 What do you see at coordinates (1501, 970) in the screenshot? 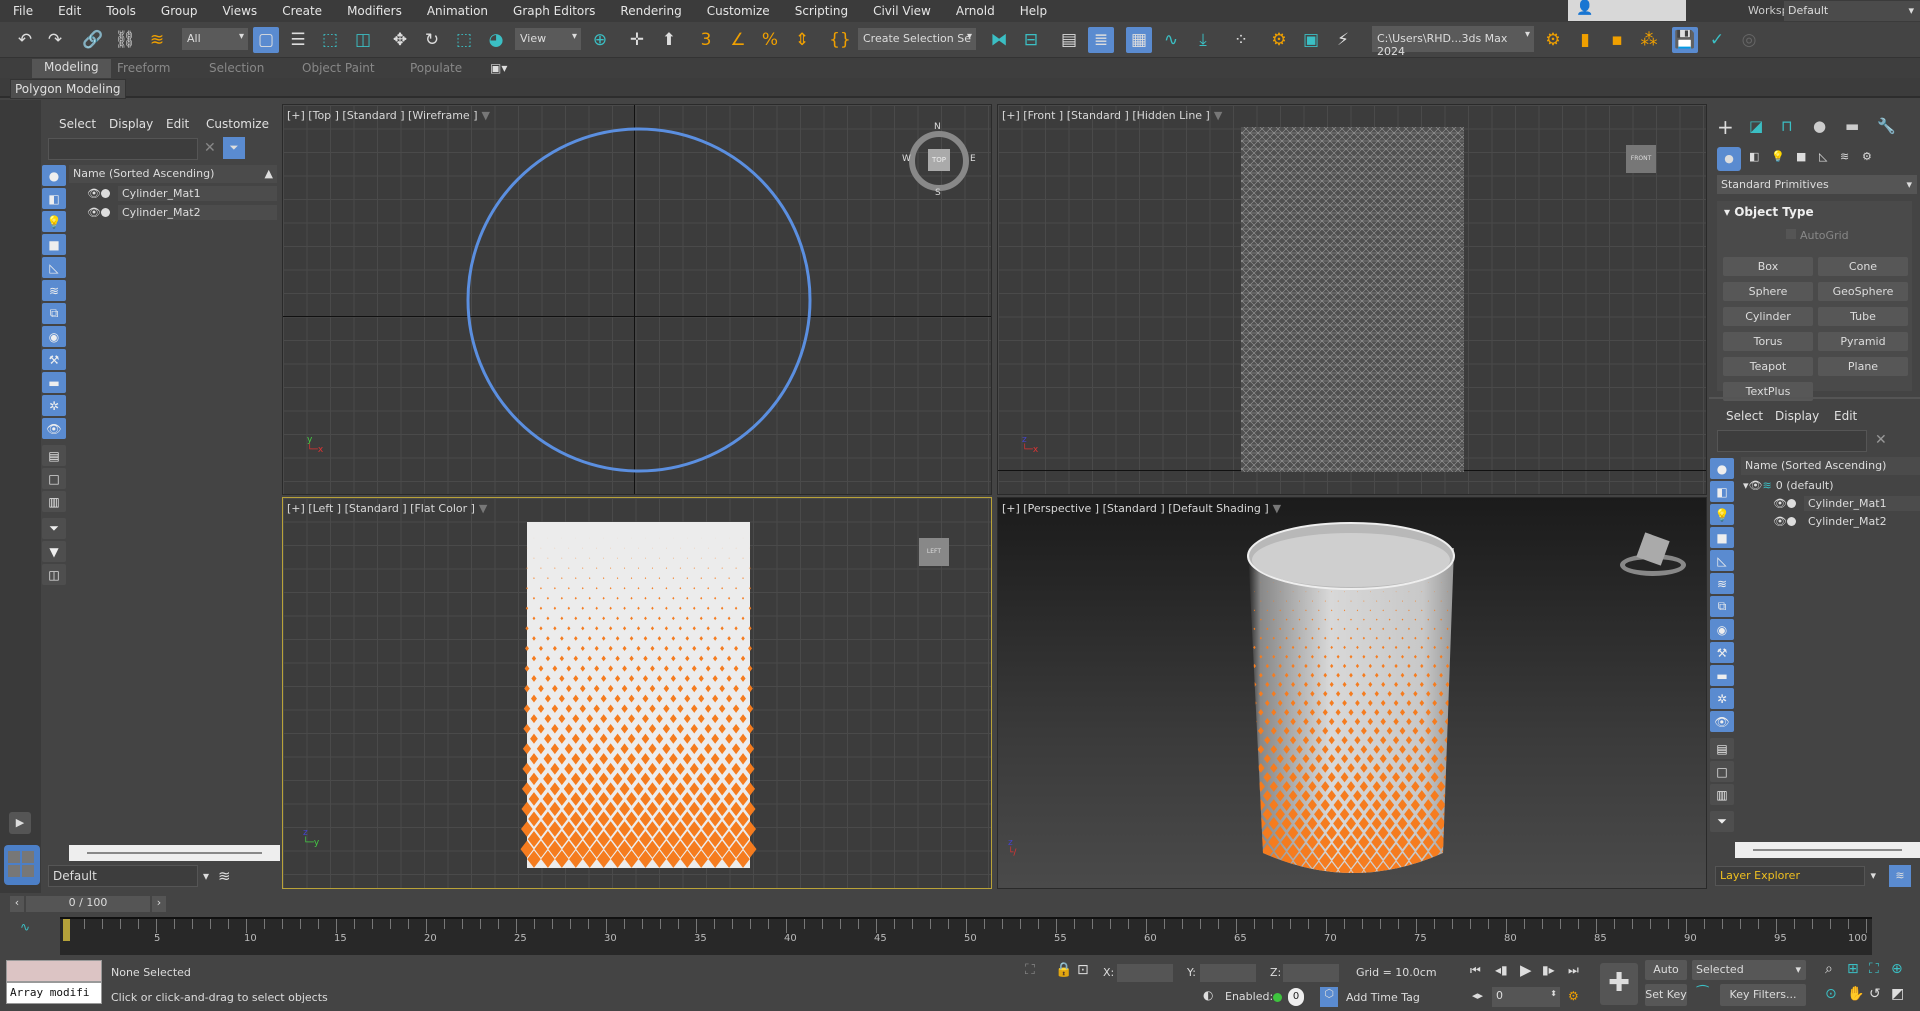
I see `previous-key-icon: ◂▮` at bounding box center [1501, 970].